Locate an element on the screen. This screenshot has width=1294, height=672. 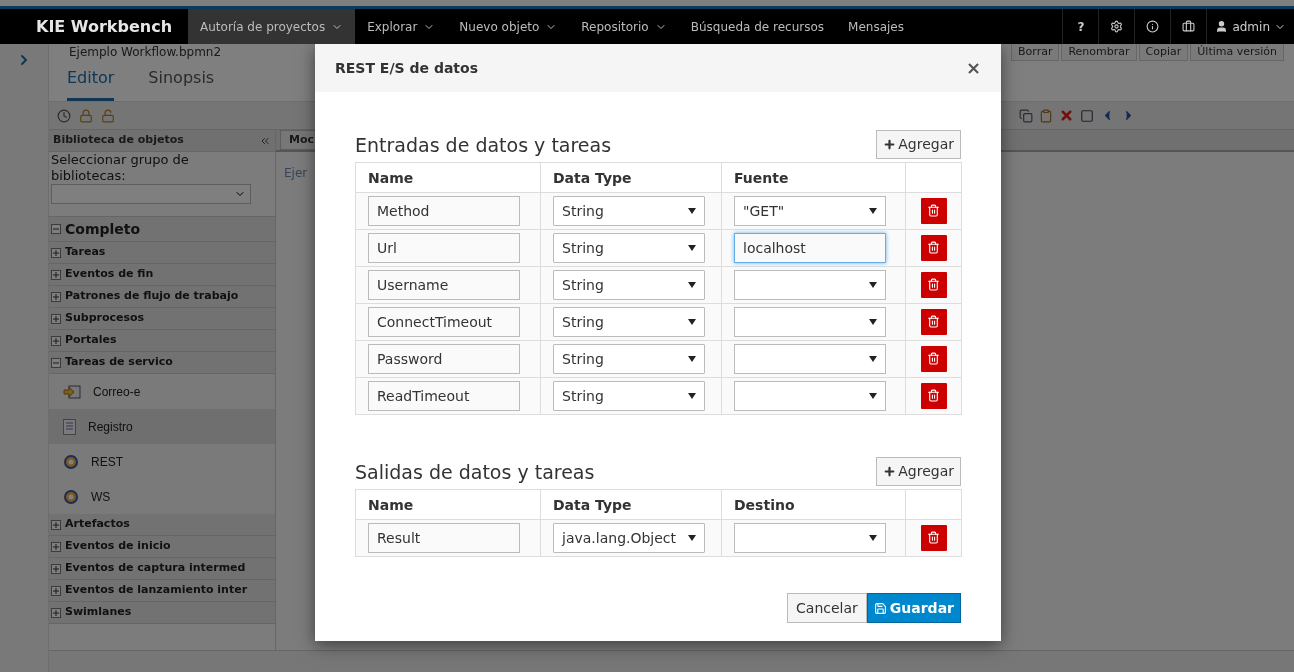
name-field: Password is located at coordinates (444, 359).